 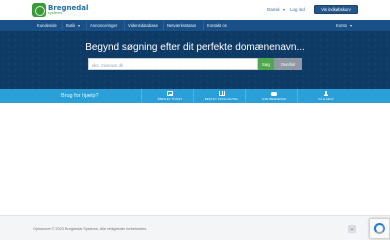 What do you see at coordinates (143, 25) in the screenshot?
I see `nav-item-vidensdatabase: Vidensdatabase` at bounding box center [143, 25].